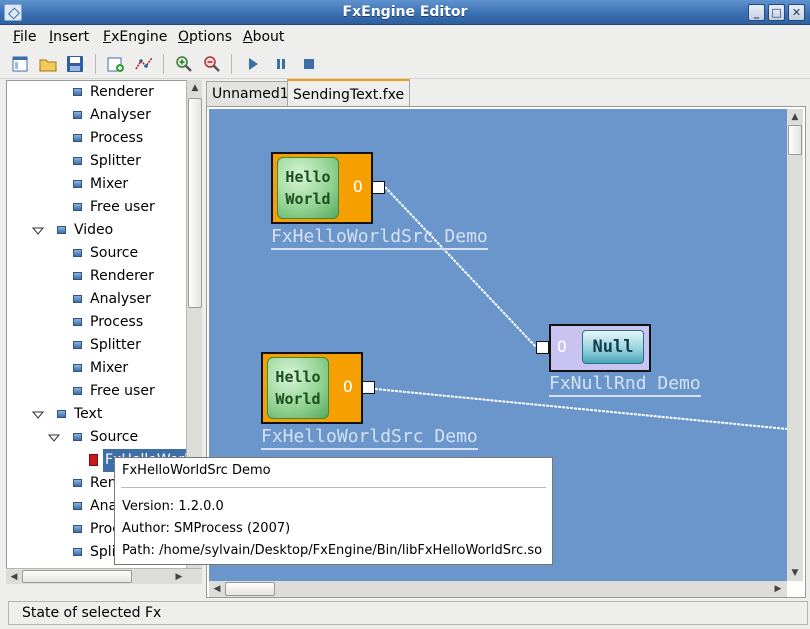 Image resolution: width=810 pixels, height=629 pixels. What do you see at coordinates (103, 483) in the screenshot?
I see `tree-item-label: Ren` at bounding box center [103, 483].